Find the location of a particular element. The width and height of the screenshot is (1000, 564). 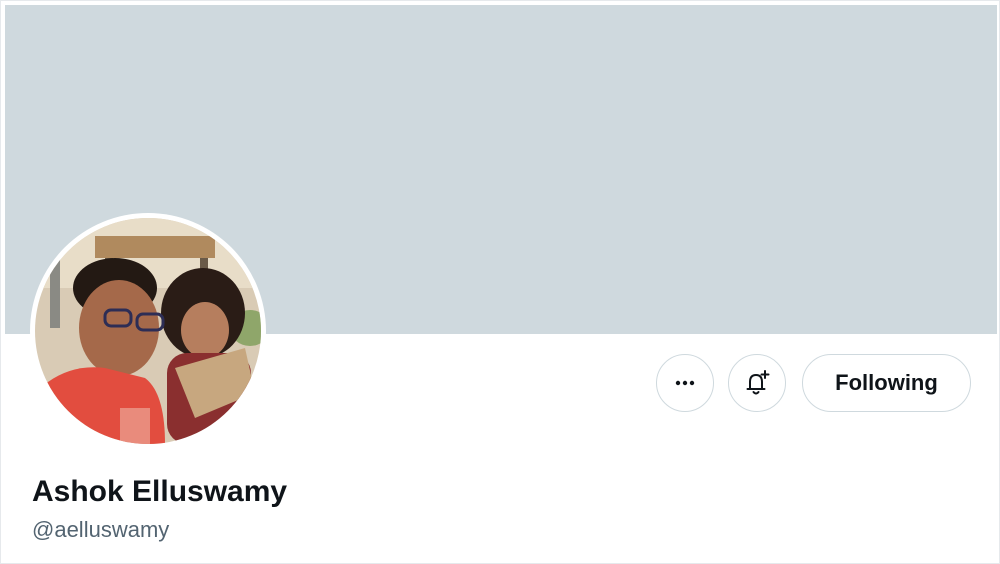

more-options-button is located at coordinates (685, 383).